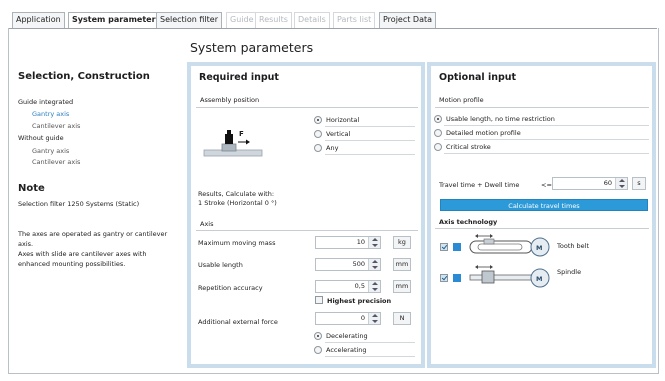  Describe the element at coordinates (402, 242) in the screenshot. I see `max-moving-mass-unit: kg` at that location.